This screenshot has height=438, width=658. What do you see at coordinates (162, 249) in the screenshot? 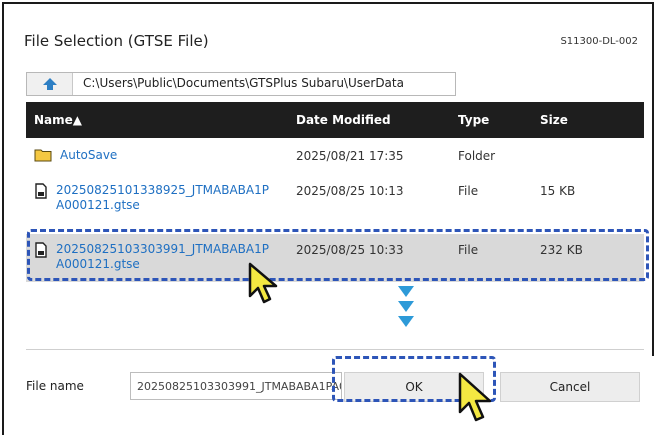
I see `file-name: 20250825103303991_JTMABABA1P` at bounding box center [162, 249].